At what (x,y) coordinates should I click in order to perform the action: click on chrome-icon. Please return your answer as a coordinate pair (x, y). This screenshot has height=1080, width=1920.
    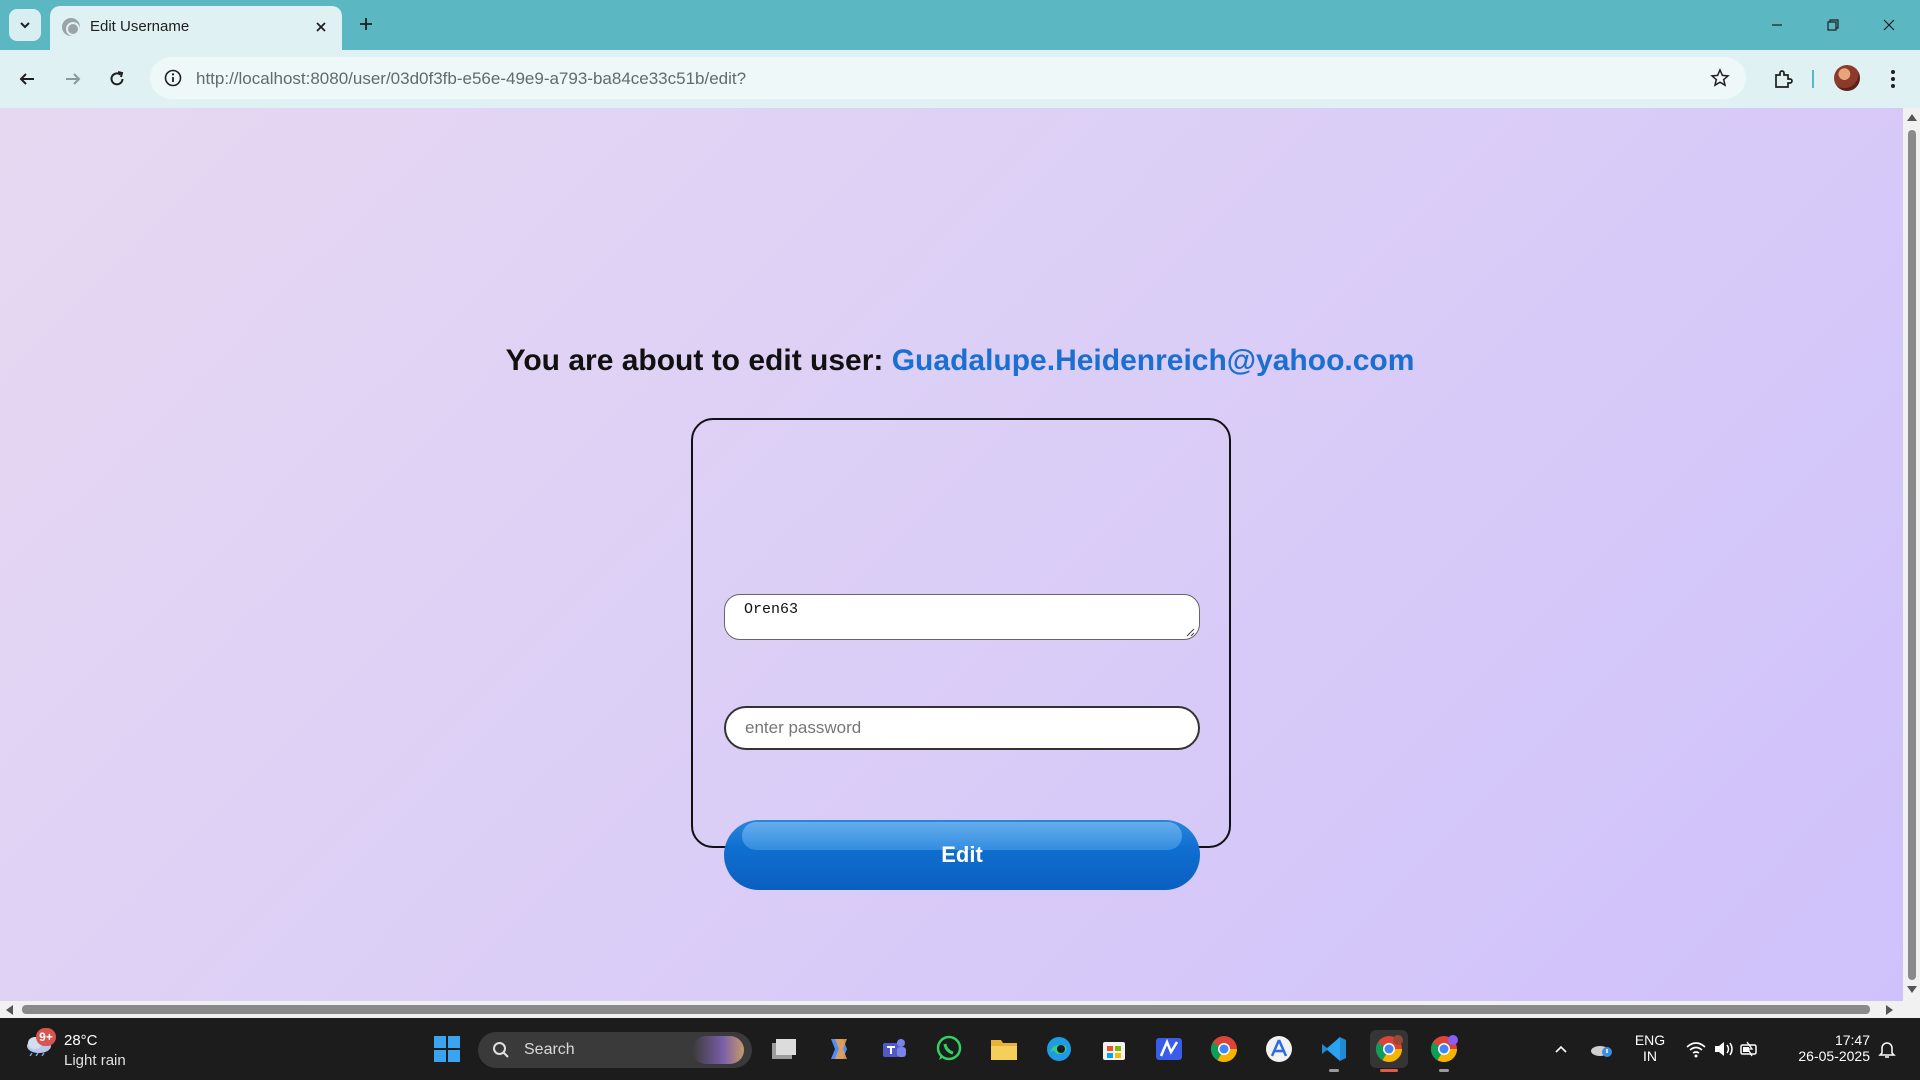
    Looking at the image, I should click on (1224, 1049).